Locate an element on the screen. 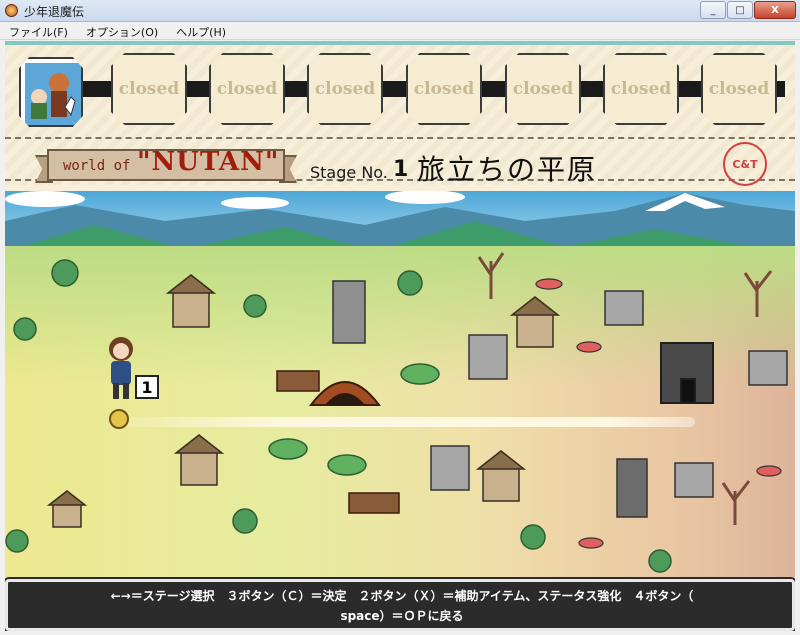 Image resolution: width=800 pixels, height=635 pixels. world-name: "NUTAN" is located at coordinates (208, 162).